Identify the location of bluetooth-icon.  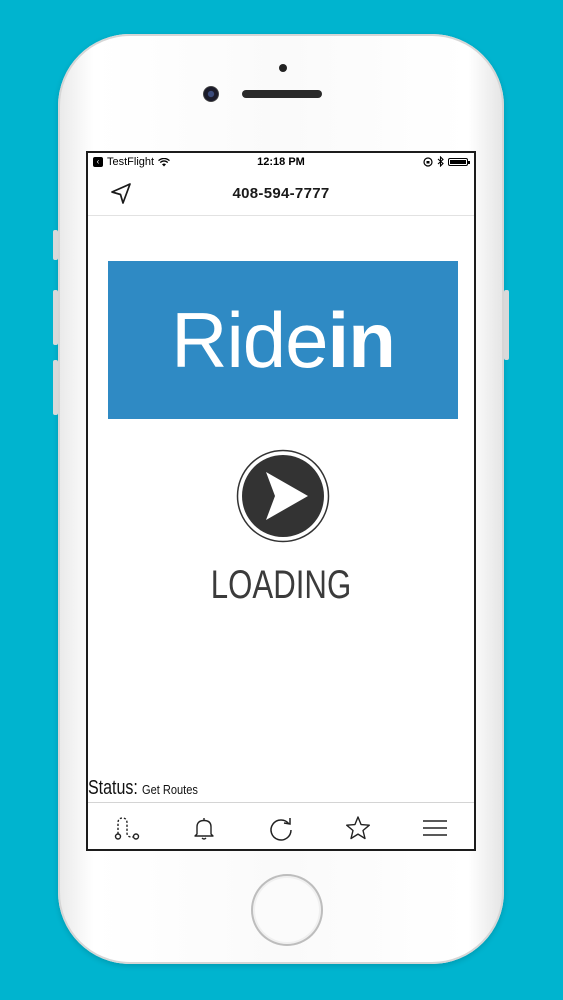
(440, 161).